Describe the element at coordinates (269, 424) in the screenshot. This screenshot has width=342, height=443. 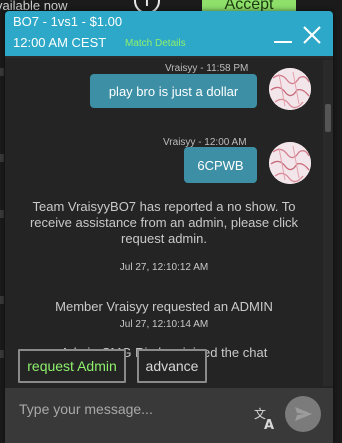
I see `svg-text: A` at that location.